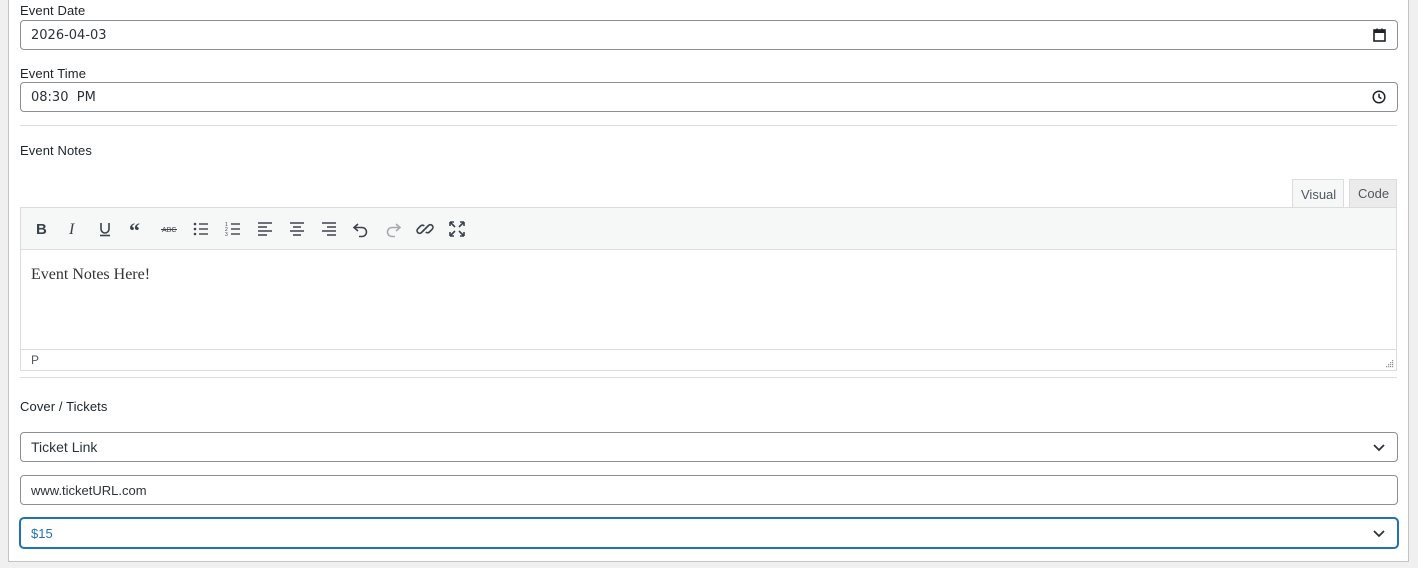 This screenshot has height=568, width=1418. Describe the element at coordinates (1318, 194) in the screenshot. I see `tab-visual: Visual` at that location.